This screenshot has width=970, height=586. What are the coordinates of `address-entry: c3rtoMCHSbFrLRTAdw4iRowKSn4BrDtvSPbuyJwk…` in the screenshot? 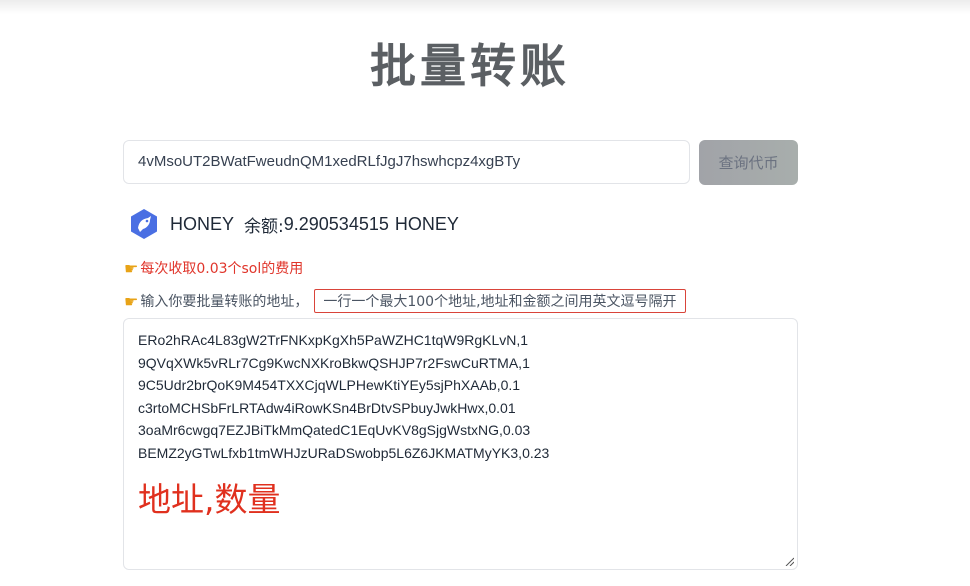 It's located at (327, 407).